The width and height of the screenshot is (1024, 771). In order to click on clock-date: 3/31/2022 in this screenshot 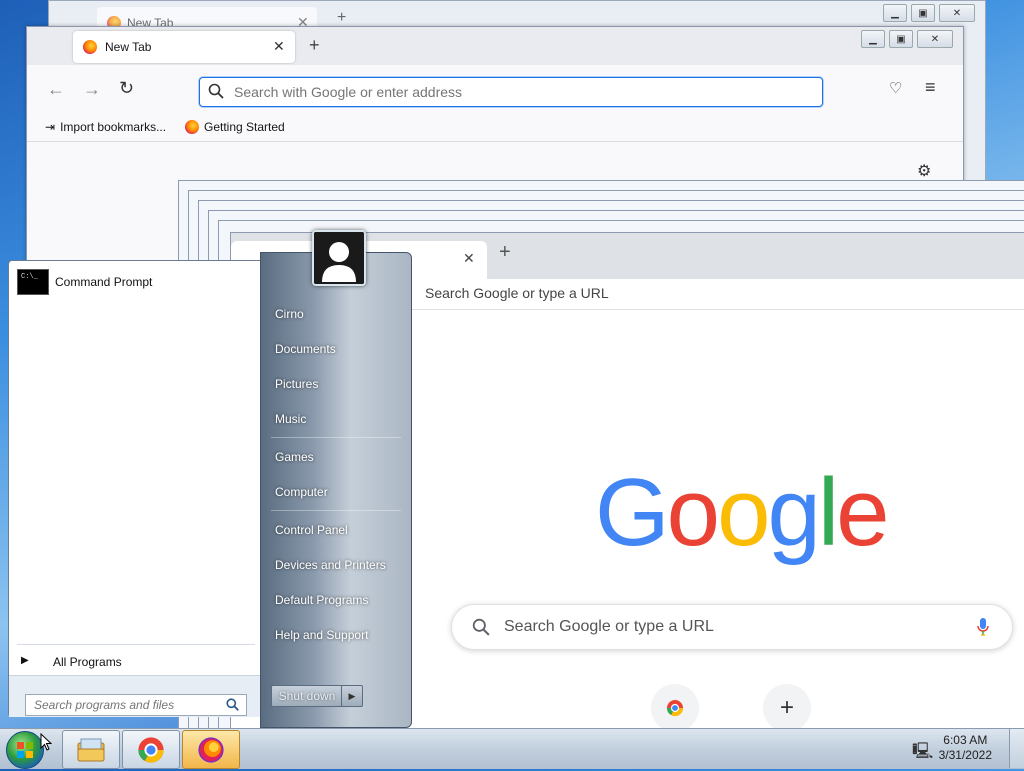, I will do `click(965, 755)`.